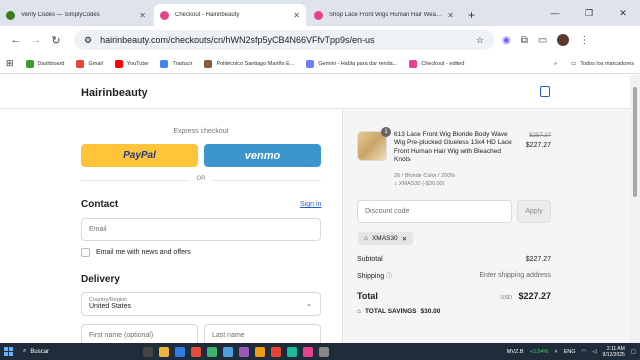  I want to click on minimize-icon: —, so click(555, 13).